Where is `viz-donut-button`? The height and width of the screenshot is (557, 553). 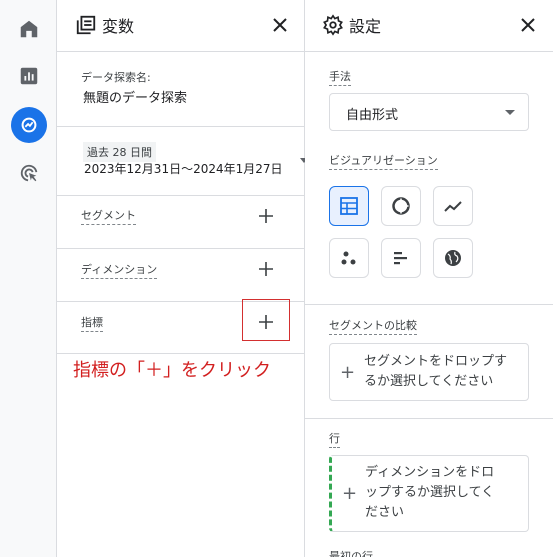
viz-donut-button is located at coordinates (401, 206).